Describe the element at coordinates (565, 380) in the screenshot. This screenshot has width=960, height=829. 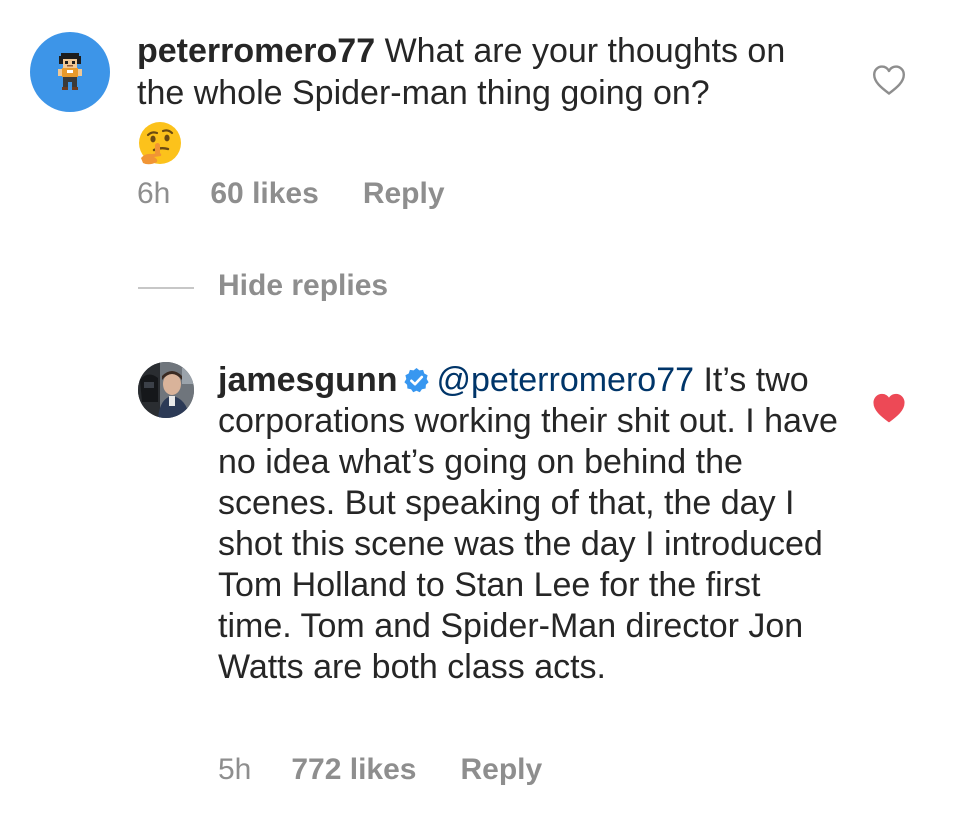
I see `mention-link: @peterromero77` at that location.